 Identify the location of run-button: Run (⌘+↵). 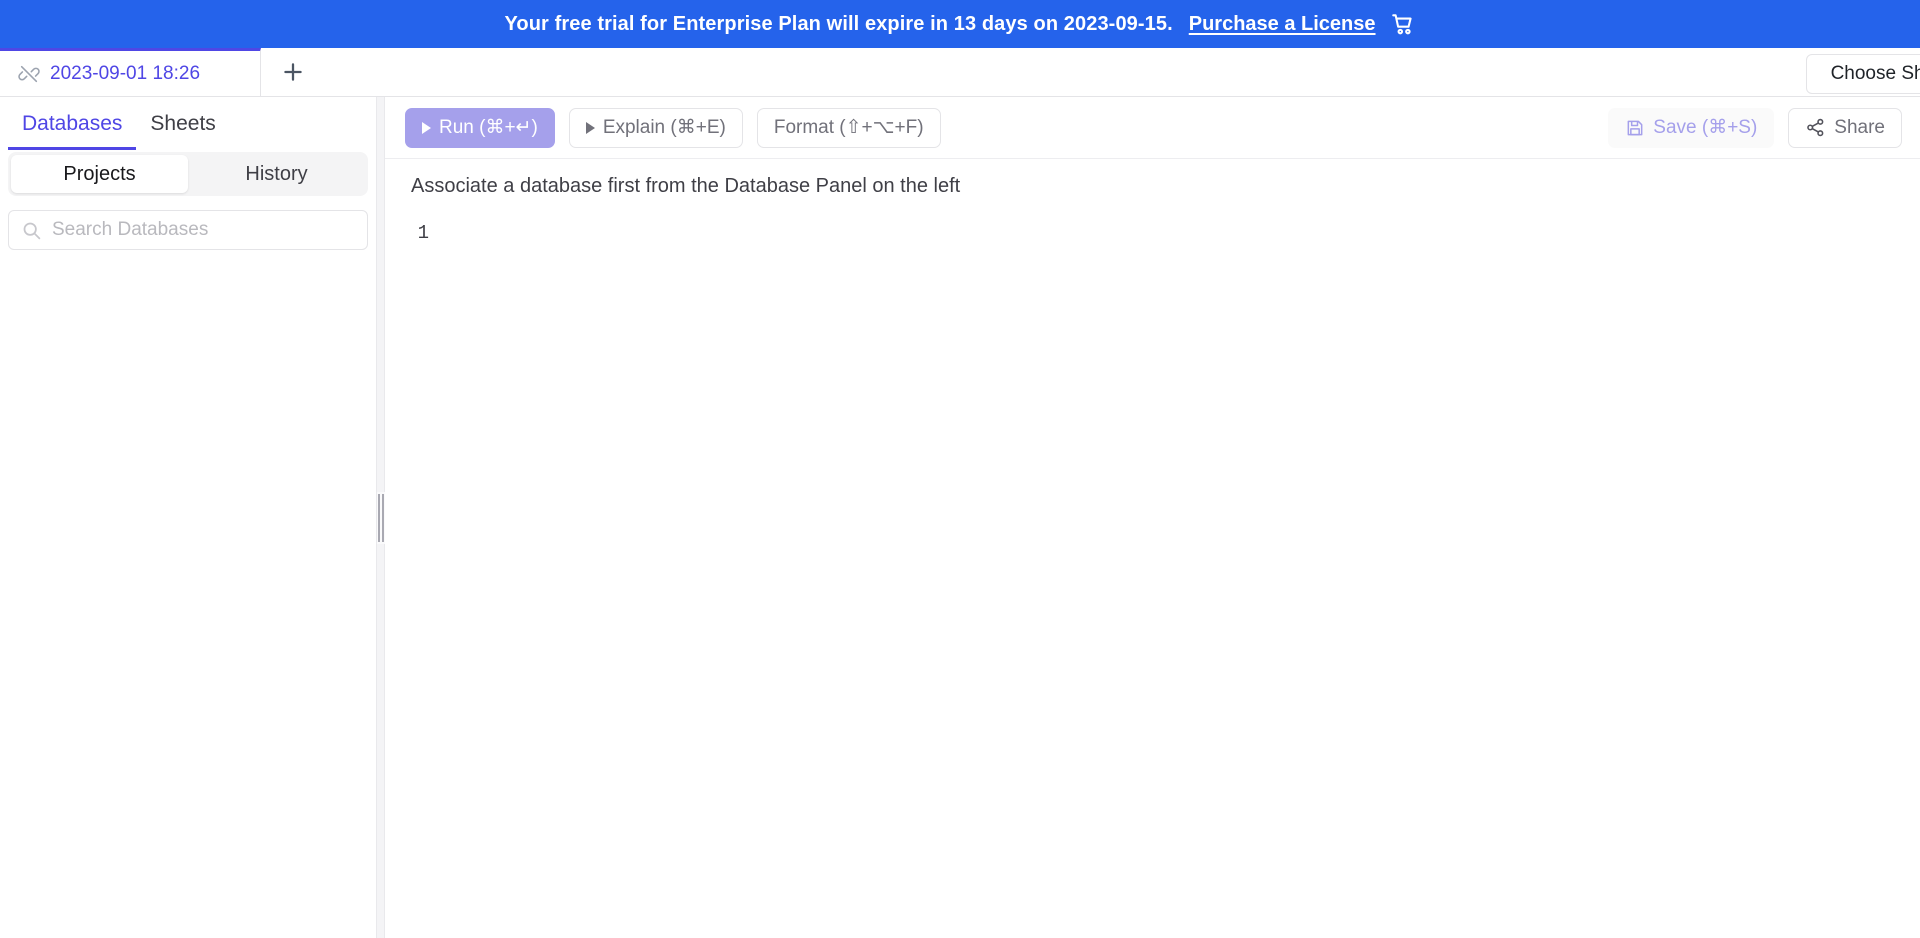
(480, 127).